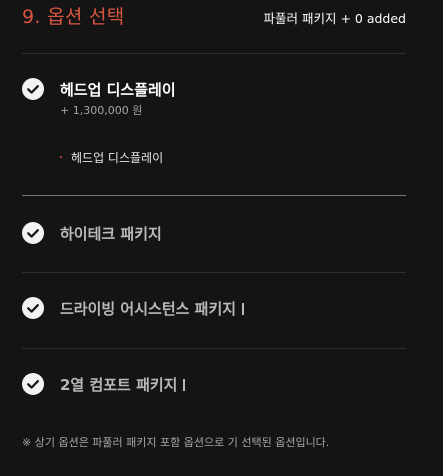  Describe the element at coordinates (61, 156) in the screenshot. I see `bullet-icon` at that location.